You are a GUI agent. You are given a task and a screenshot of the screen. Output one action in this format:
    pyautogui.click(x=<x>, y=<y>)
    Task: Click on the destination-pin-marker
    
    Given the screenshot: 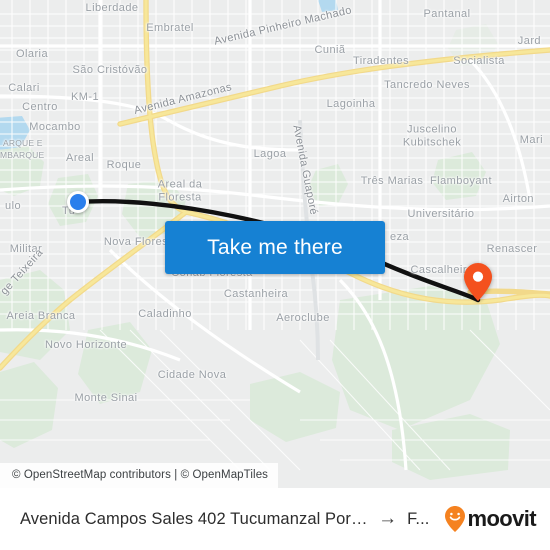 What is the action you would take?
    pyautogui.click(x=478, y=282)
    